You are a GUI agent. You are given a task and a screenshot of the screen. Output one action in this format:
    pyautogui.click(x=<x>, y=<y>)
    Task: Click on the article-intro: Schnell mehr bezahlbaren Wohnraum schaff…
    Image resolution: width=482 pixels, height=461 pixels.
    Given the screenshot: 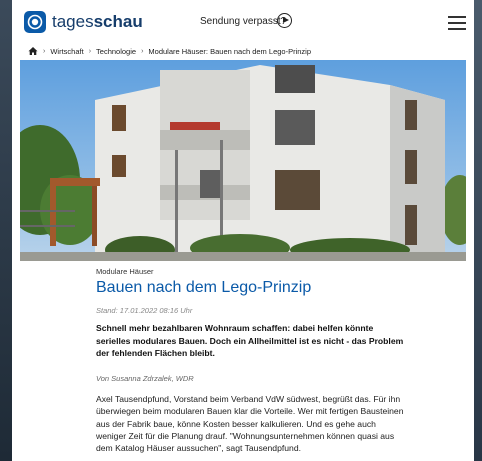 What is the action you would take?
    pyautogui.click(x=250, y=341)
    